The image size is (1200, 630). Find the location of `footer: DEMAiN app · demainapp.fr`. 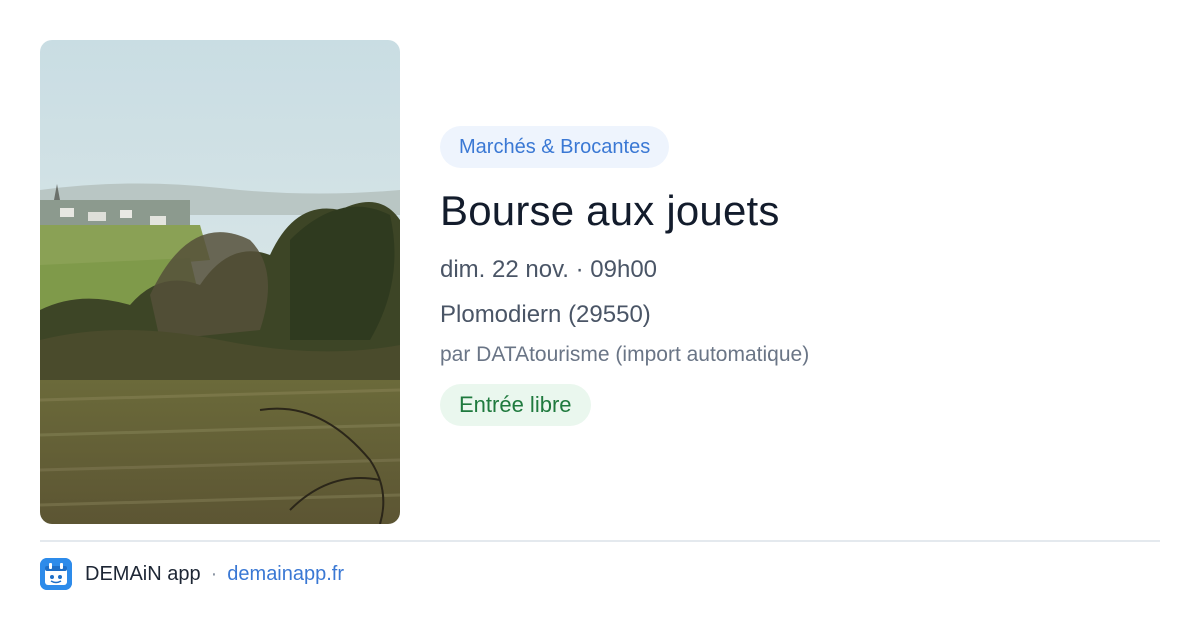

footer: DEMAiN app · demainapp.fr is located at coordinates (192, 574).